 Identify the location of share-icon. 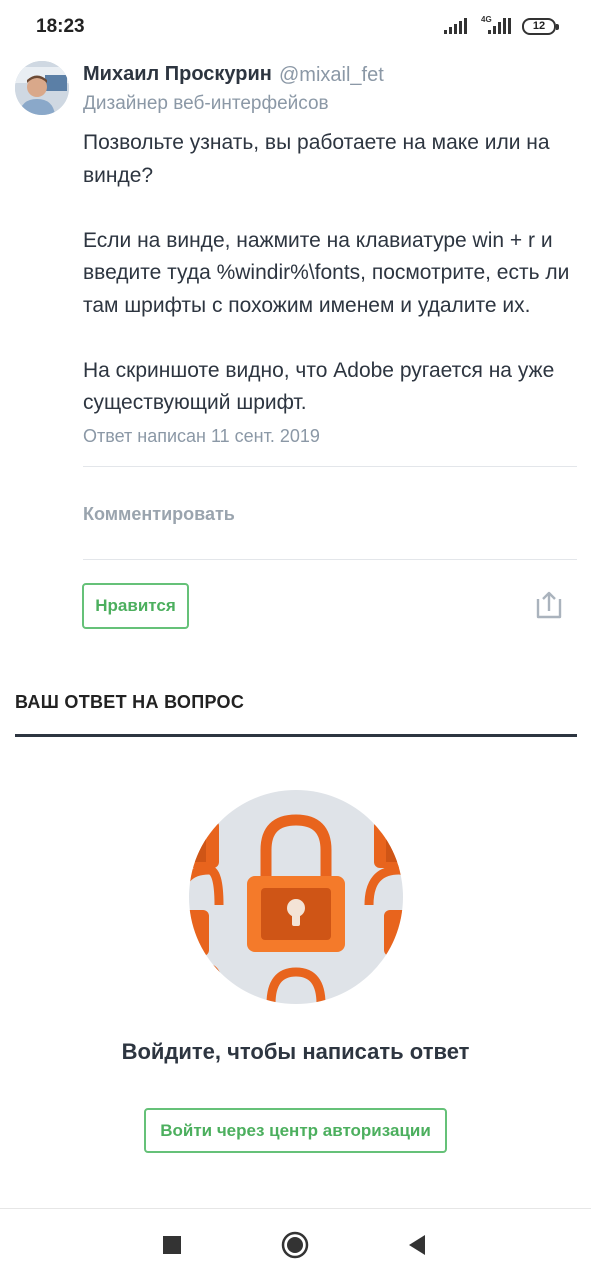
(549, 605).